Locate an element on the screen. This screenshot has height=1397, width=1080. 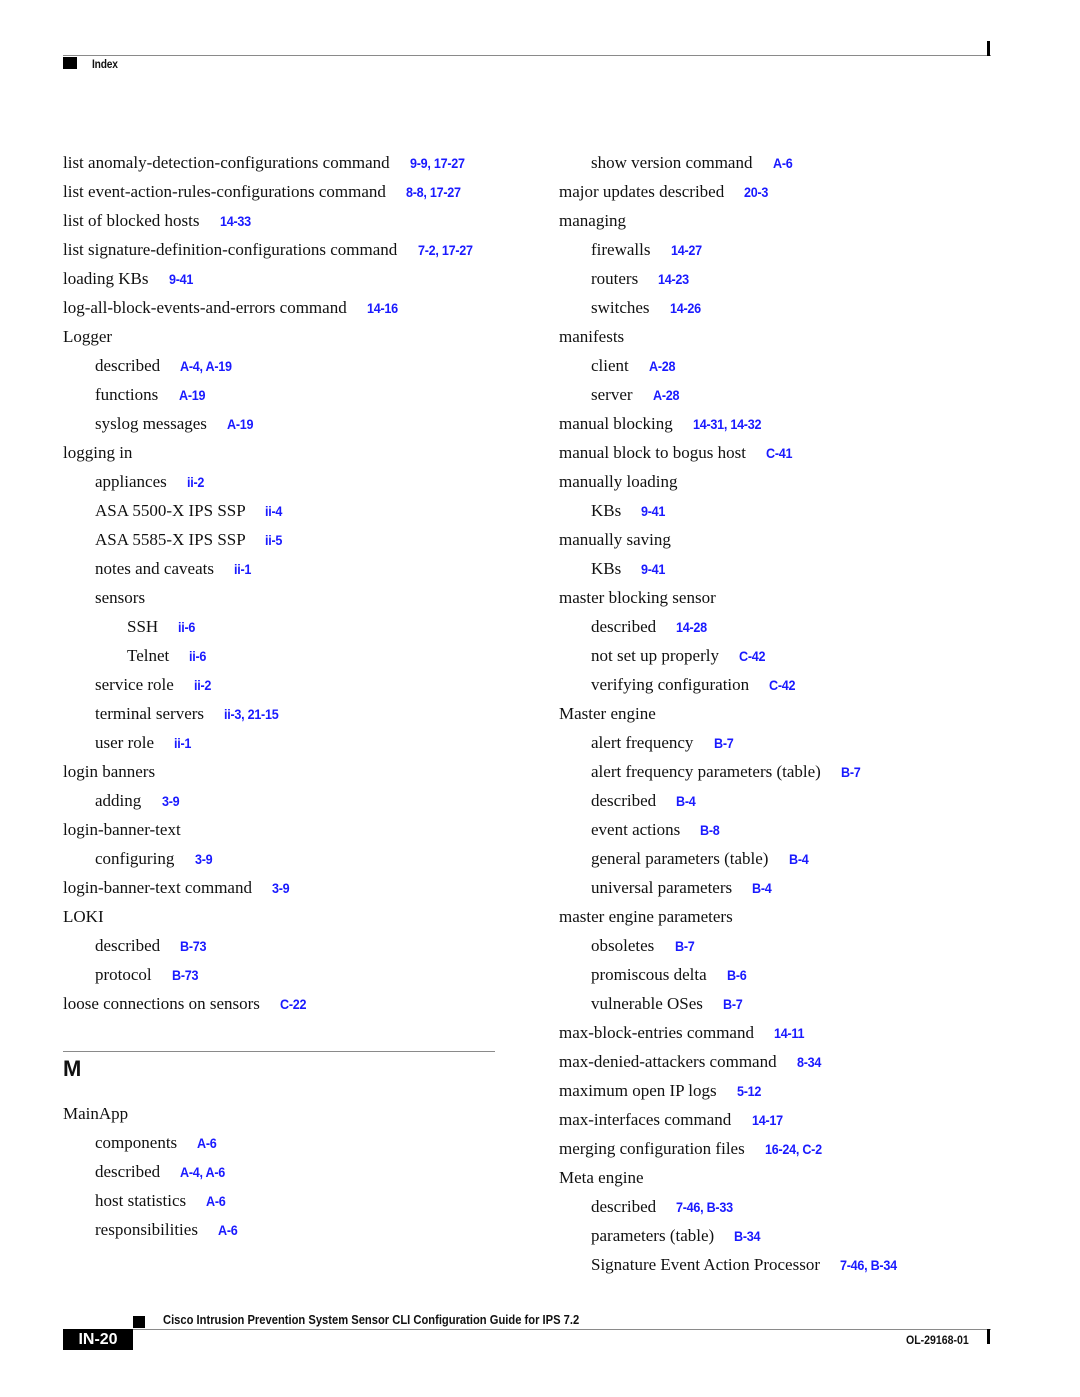
index-term: master blocking sensor is located at coordinates (637, 597).